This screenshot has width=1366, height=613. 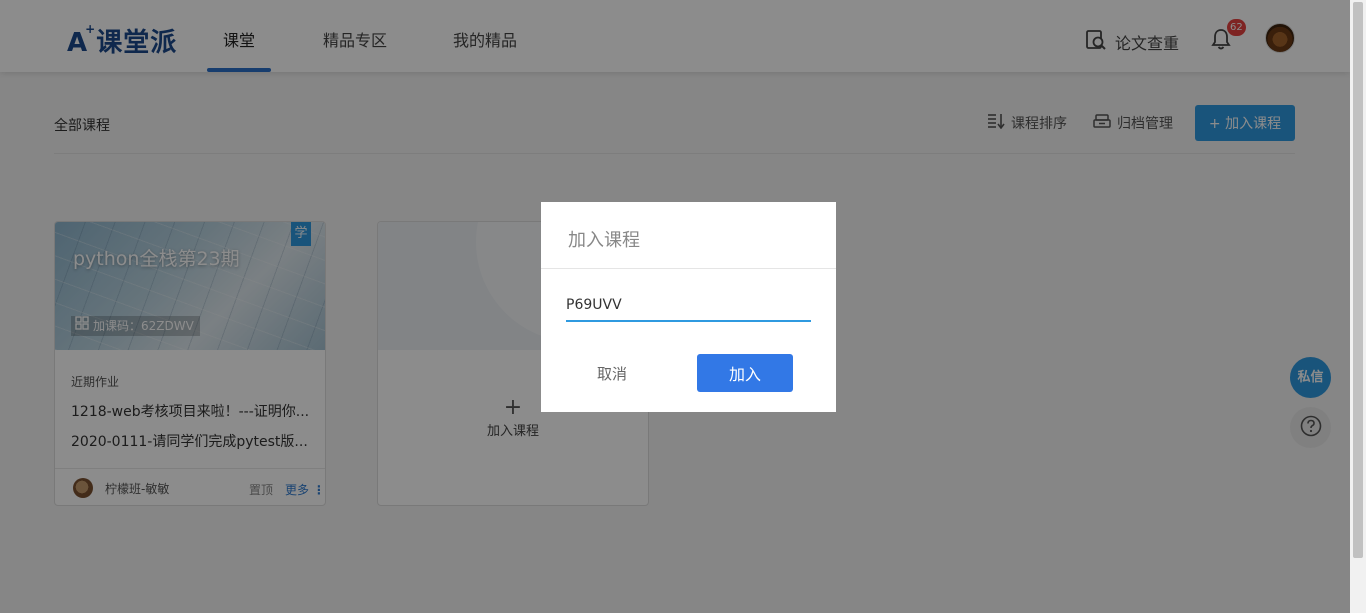 What do you see at coordinates (612, 373) in the screenshot?
I see `cancel-button: 取消` at bounding box center [612, 373].